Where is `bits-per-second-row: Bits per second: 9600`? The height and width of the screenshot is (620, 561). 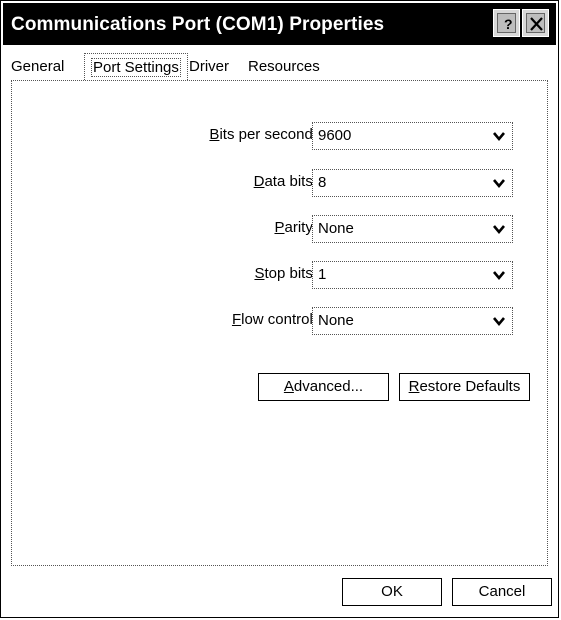
bits-per-second-row: Bits per second: 9600 is located at coordinates (280, 136).